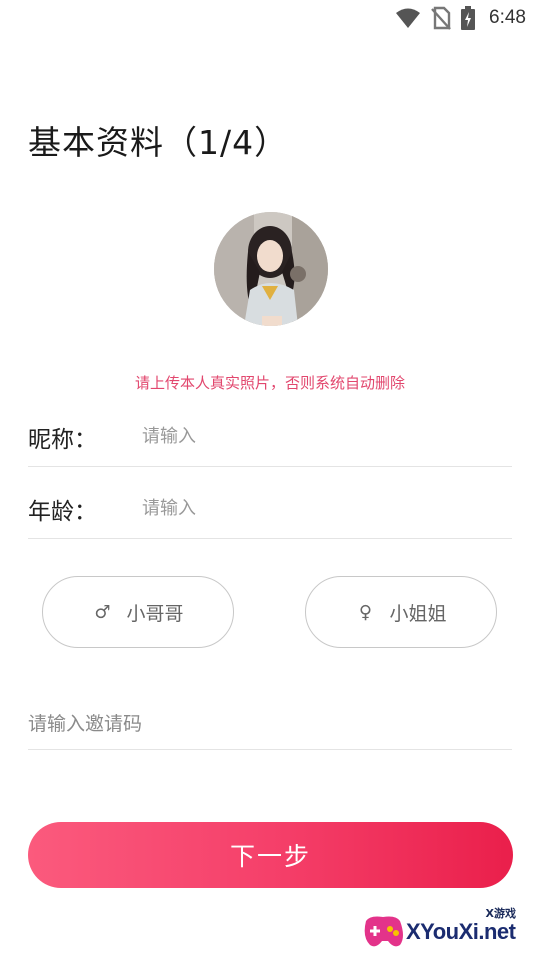 This screenshot has width=540, height=960. What do you see at coordinates (441, 18) in the screenshot?
I see `no-sim-icon` at bounding box center [441, 18].